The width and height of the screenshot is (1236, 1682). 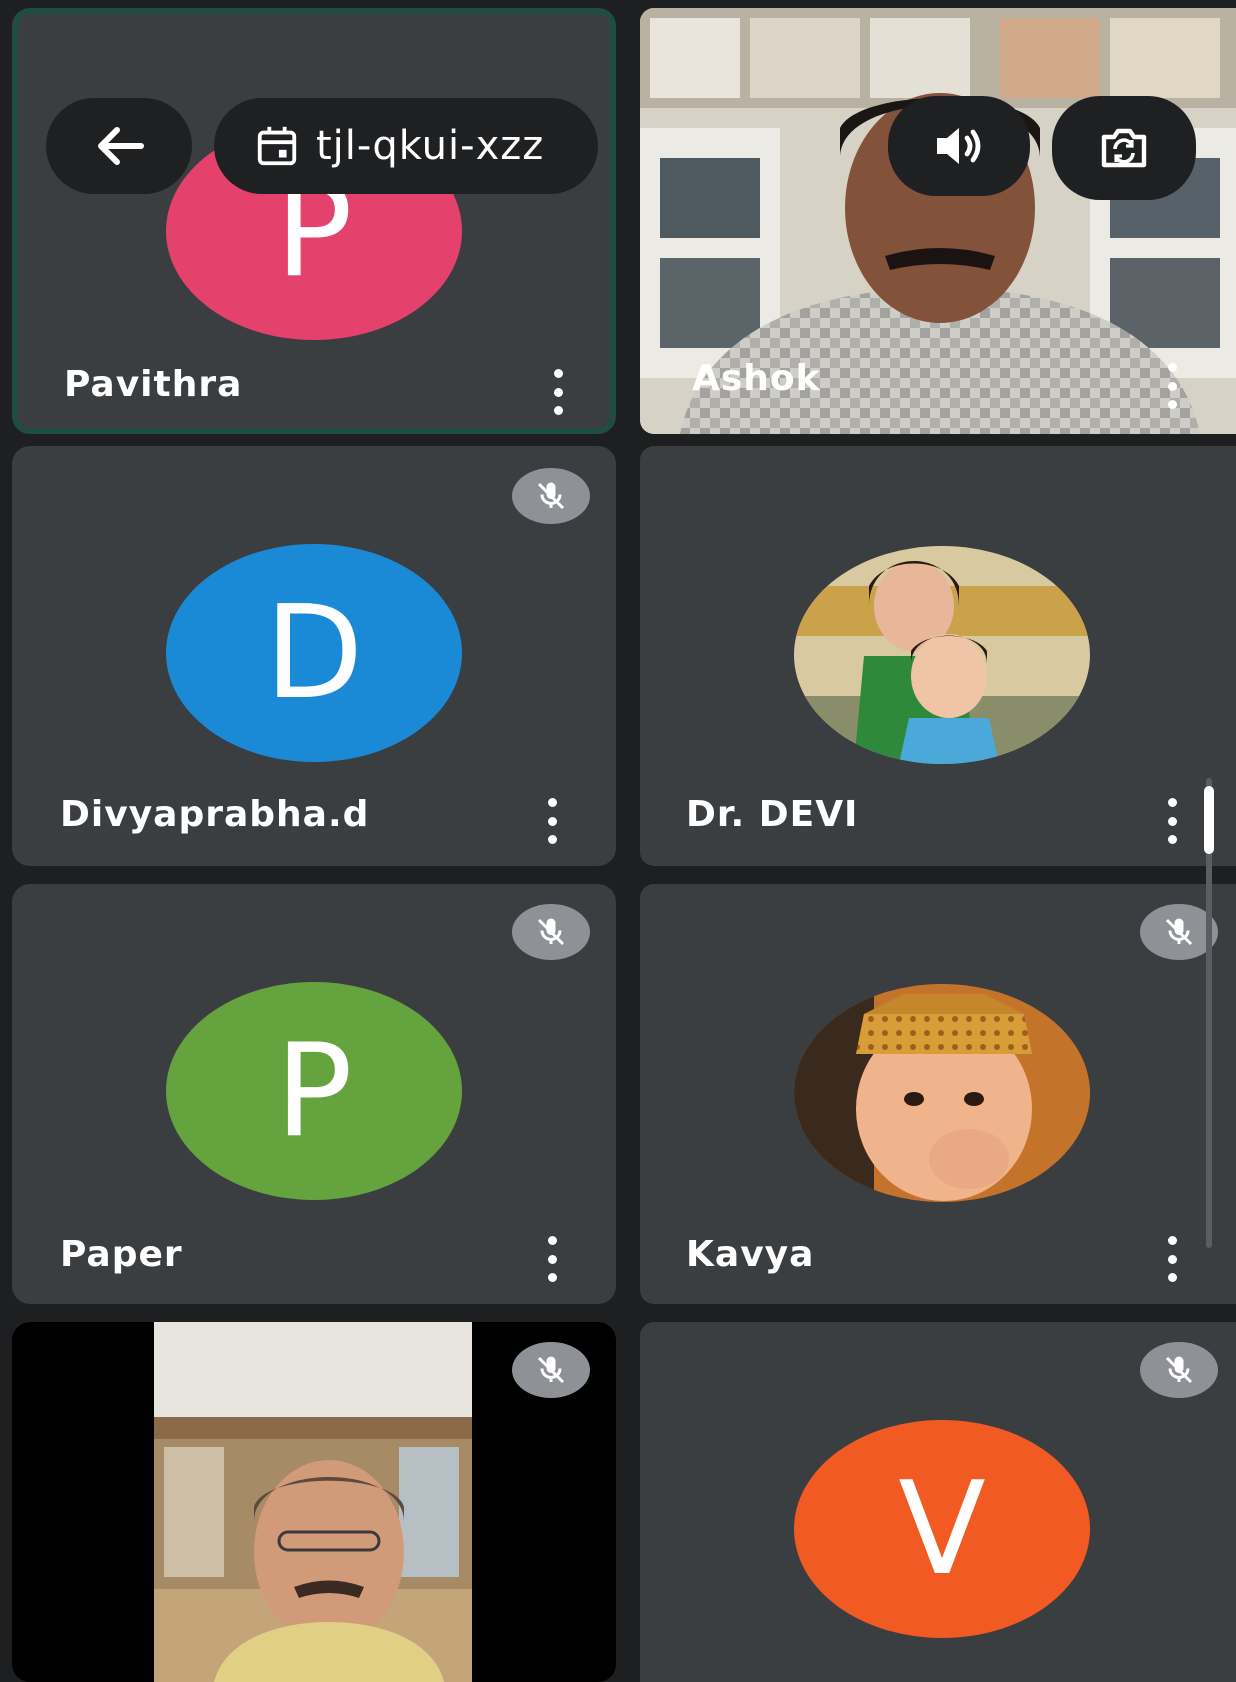 I want to click on participant-tile-video, so click(x=314, y=1502).